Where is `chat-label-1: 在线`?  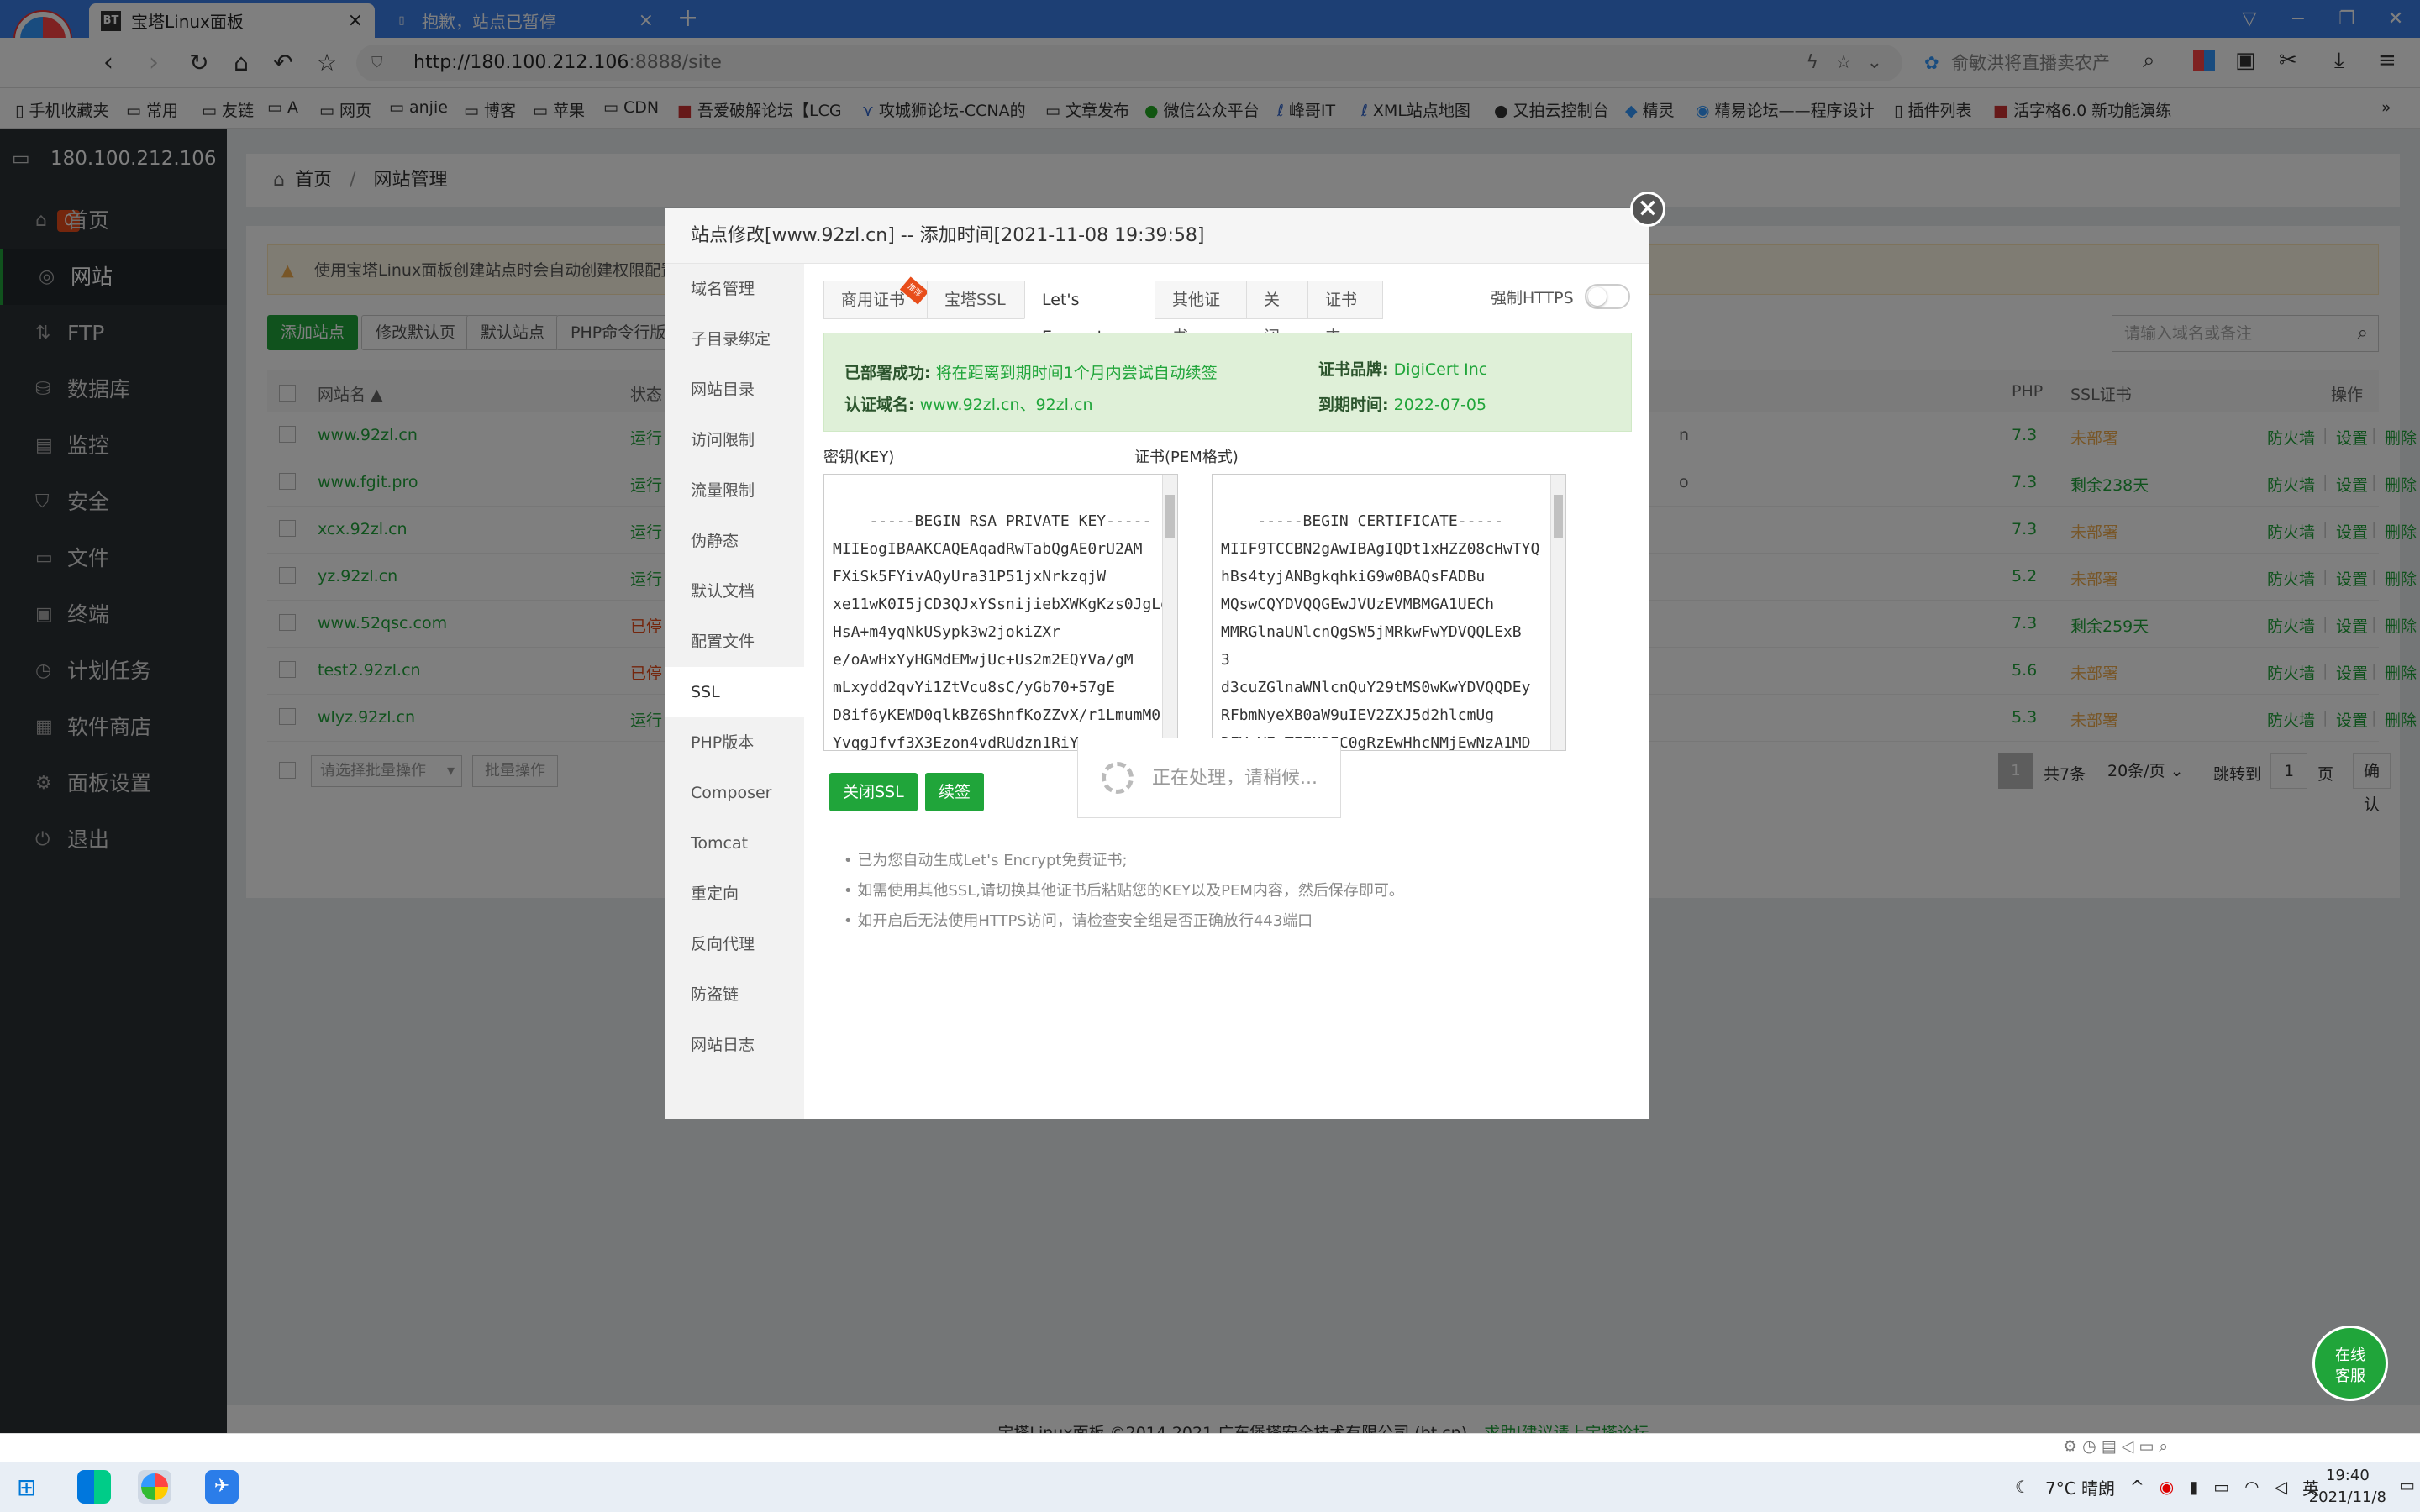
chat-label-1: 在线 is located at coordinates (2350, 1355).